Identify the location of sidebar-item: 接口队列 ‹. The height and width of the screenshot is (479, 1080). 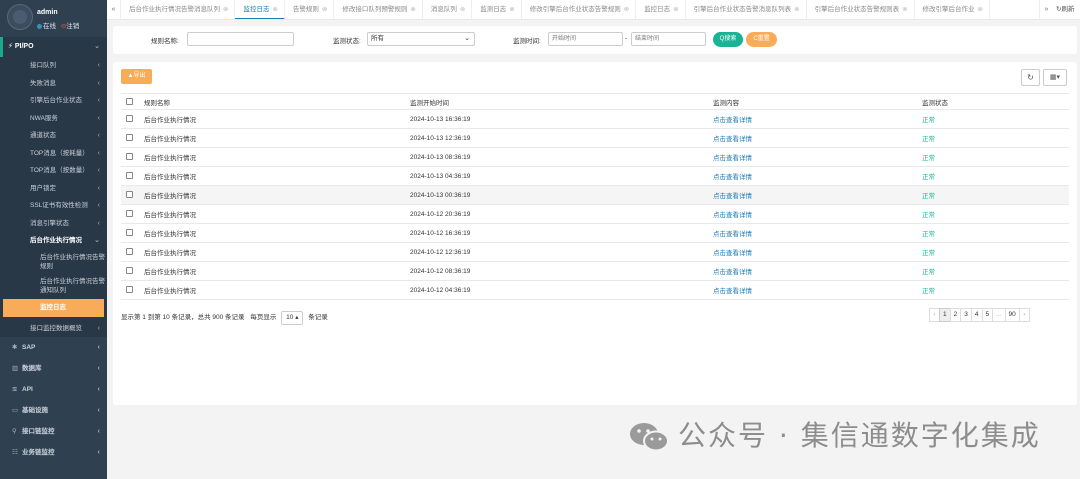
(53, 66).